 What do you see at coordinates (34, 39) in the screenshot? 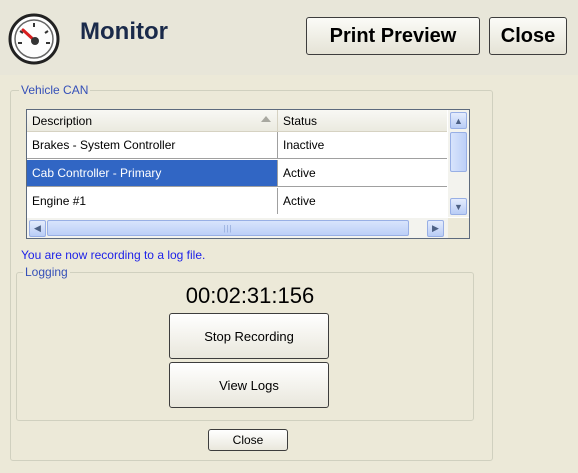
I see `gauge-icon` at bounding box center [34, 39].